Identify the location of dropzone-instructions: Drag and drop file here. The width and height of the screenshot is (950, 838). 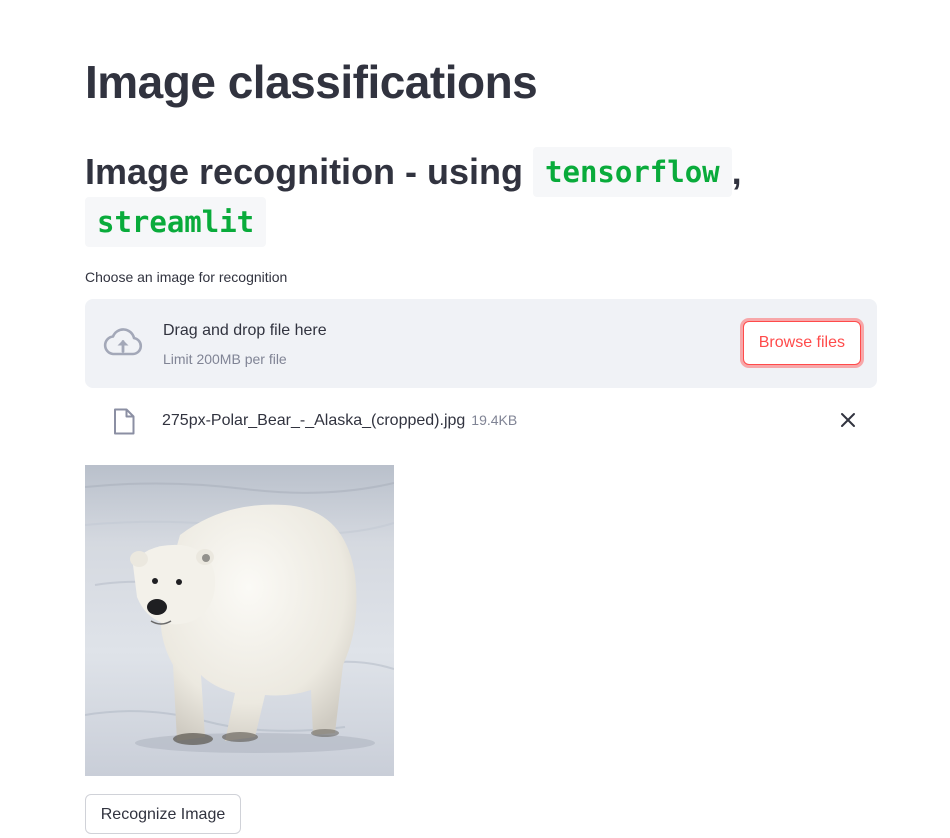
(245, 330).